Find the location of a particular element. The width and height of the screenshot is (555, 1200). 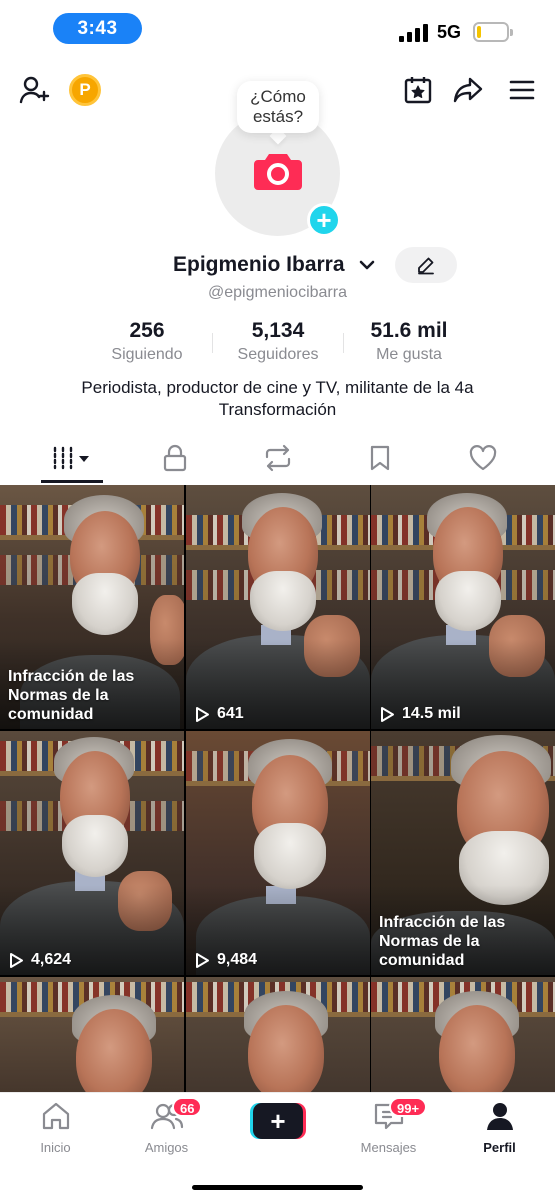

status-bar: 3:43 5G is located at coordinates (277, 30).